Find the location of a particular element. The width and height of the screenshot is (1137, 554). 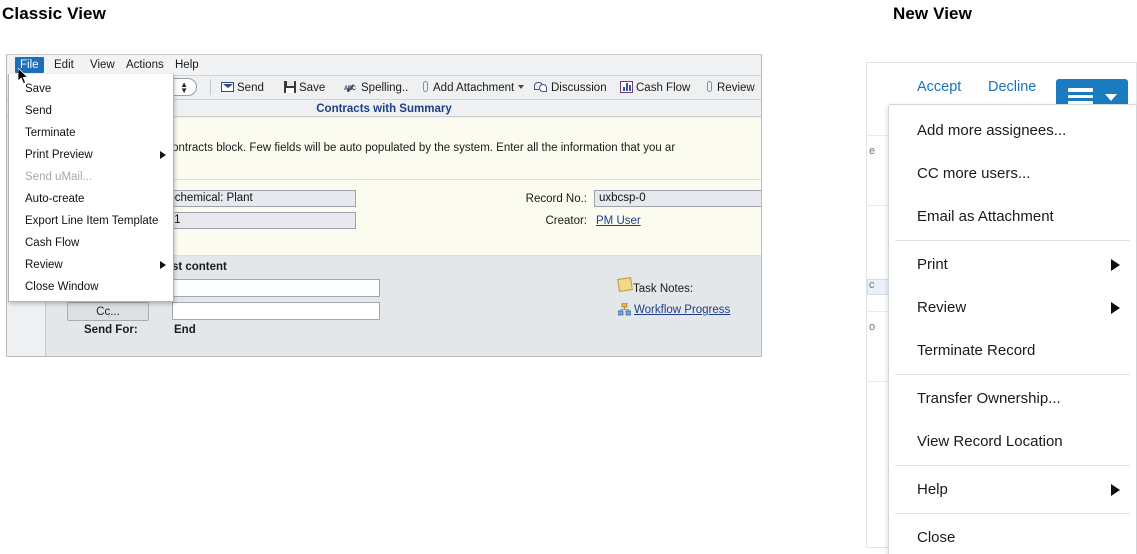

menu-item-print: Print is located at coordinates (1012, 264).